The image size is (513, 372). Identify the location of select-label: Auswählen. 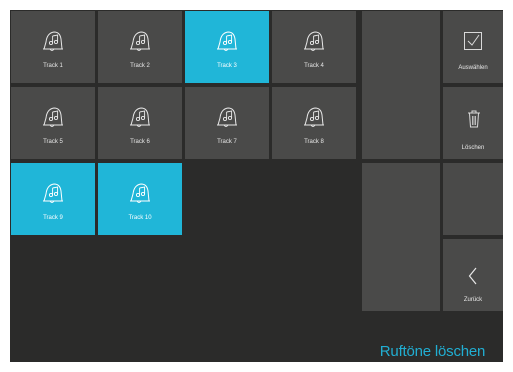
(473, 68).